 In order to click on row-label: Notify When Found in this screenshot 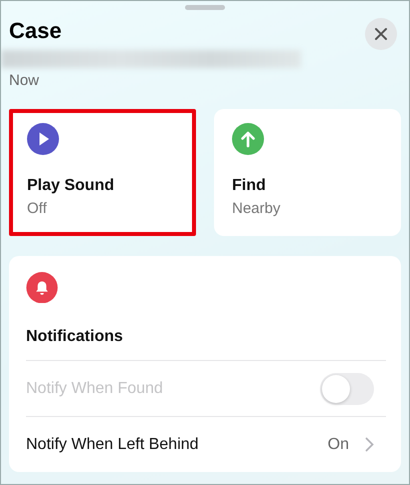, I will do `click(95, 389)`.